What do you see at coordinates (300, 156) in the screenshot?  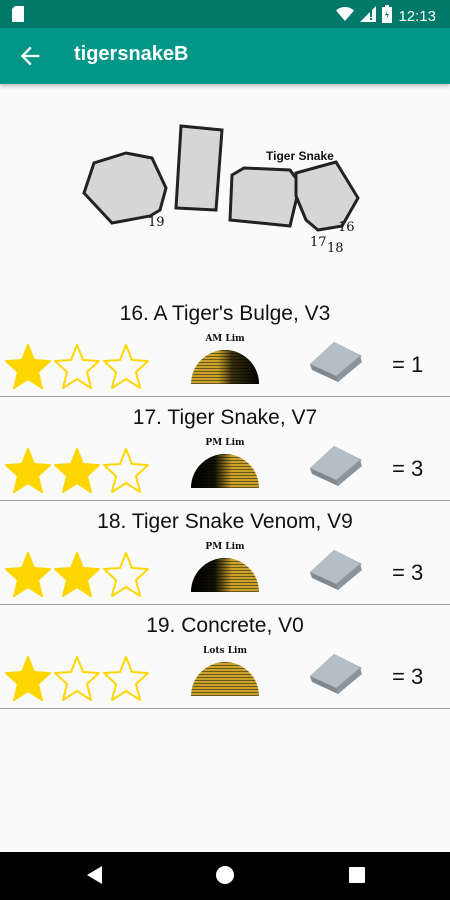 I see `topo-label: Tiger Snake` at bounding box center [300, 156].